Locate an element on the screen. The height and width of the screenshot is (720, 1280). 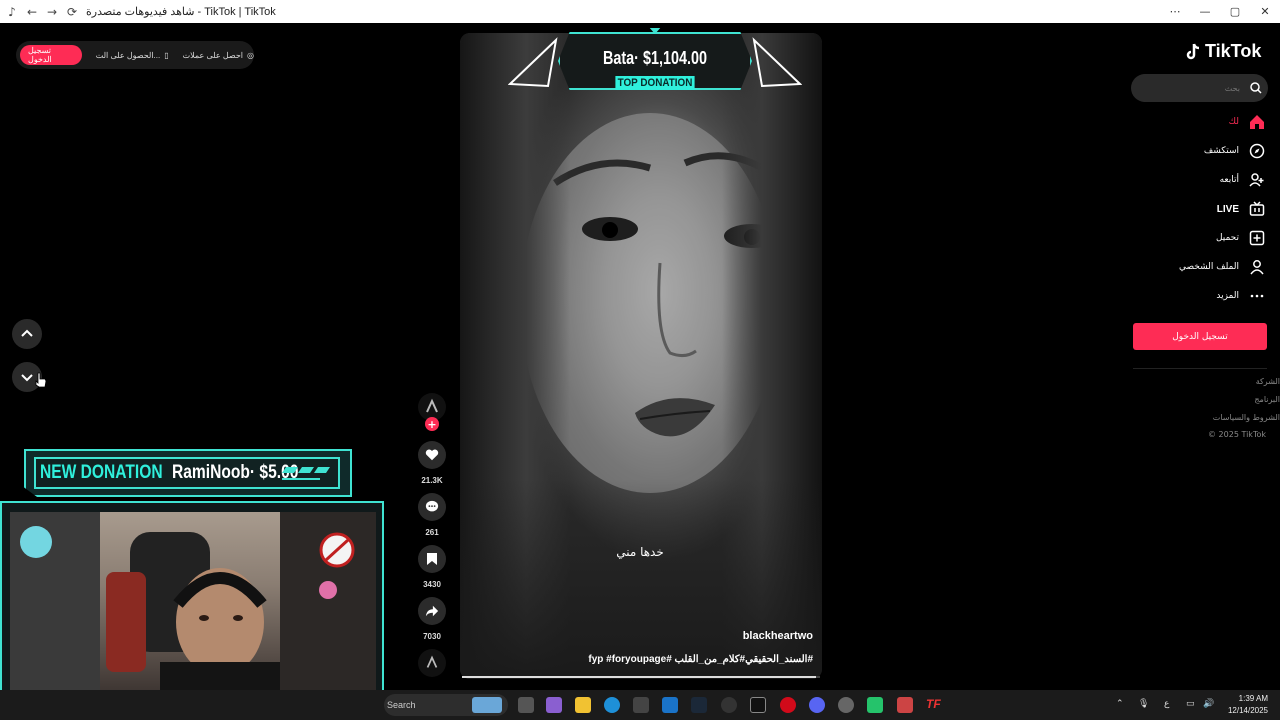
video-progress-bar is located at coordinates (641, 677).